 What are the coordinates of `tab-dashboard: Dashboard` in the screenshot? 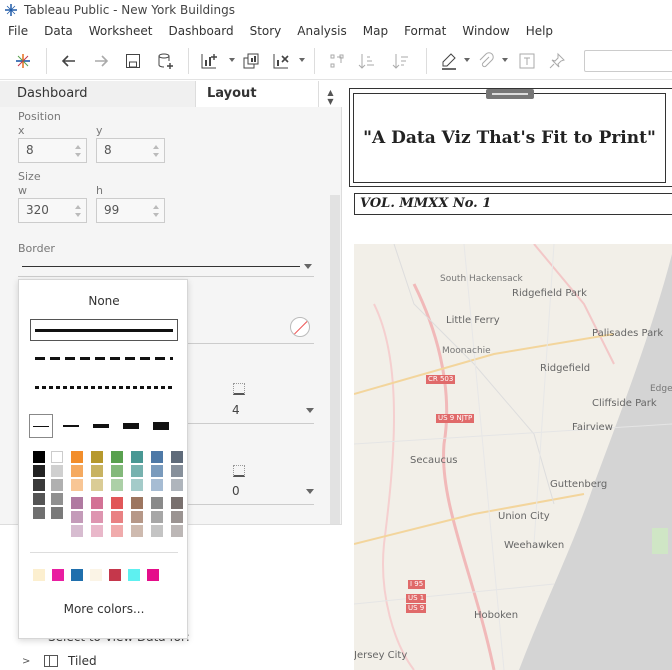 It's located at (98, 94).